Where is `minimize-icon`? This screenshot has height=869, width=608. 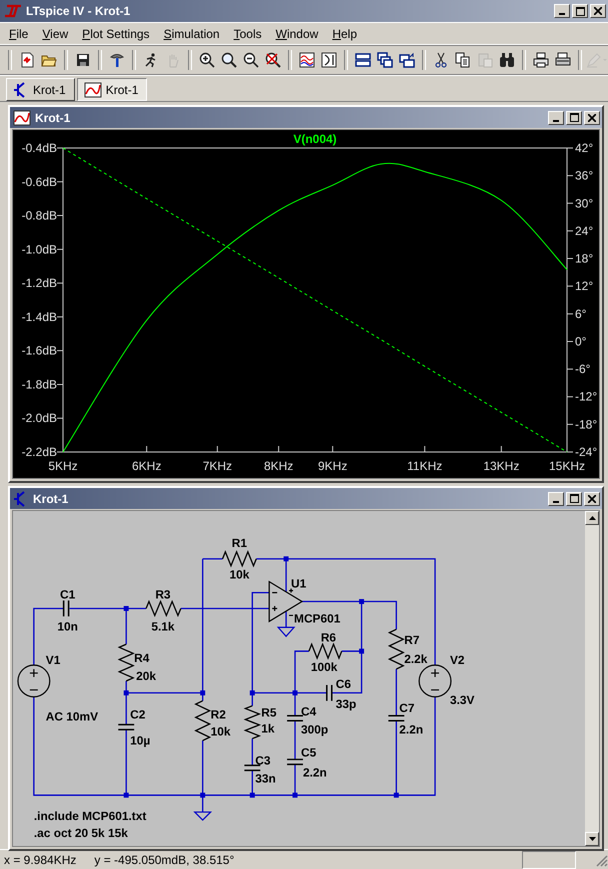 minimize-icon is located at coordinates (556, 501).